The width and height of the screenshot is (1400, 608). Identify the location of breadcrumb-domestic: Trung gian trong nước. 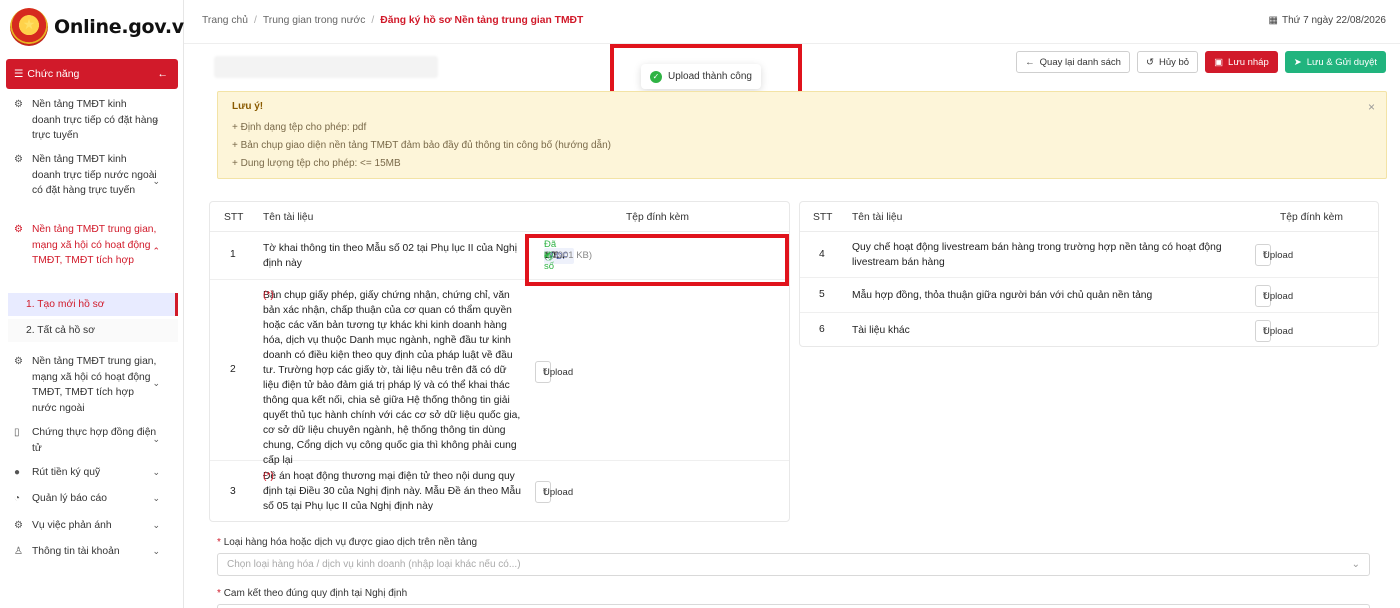
(314, 20).